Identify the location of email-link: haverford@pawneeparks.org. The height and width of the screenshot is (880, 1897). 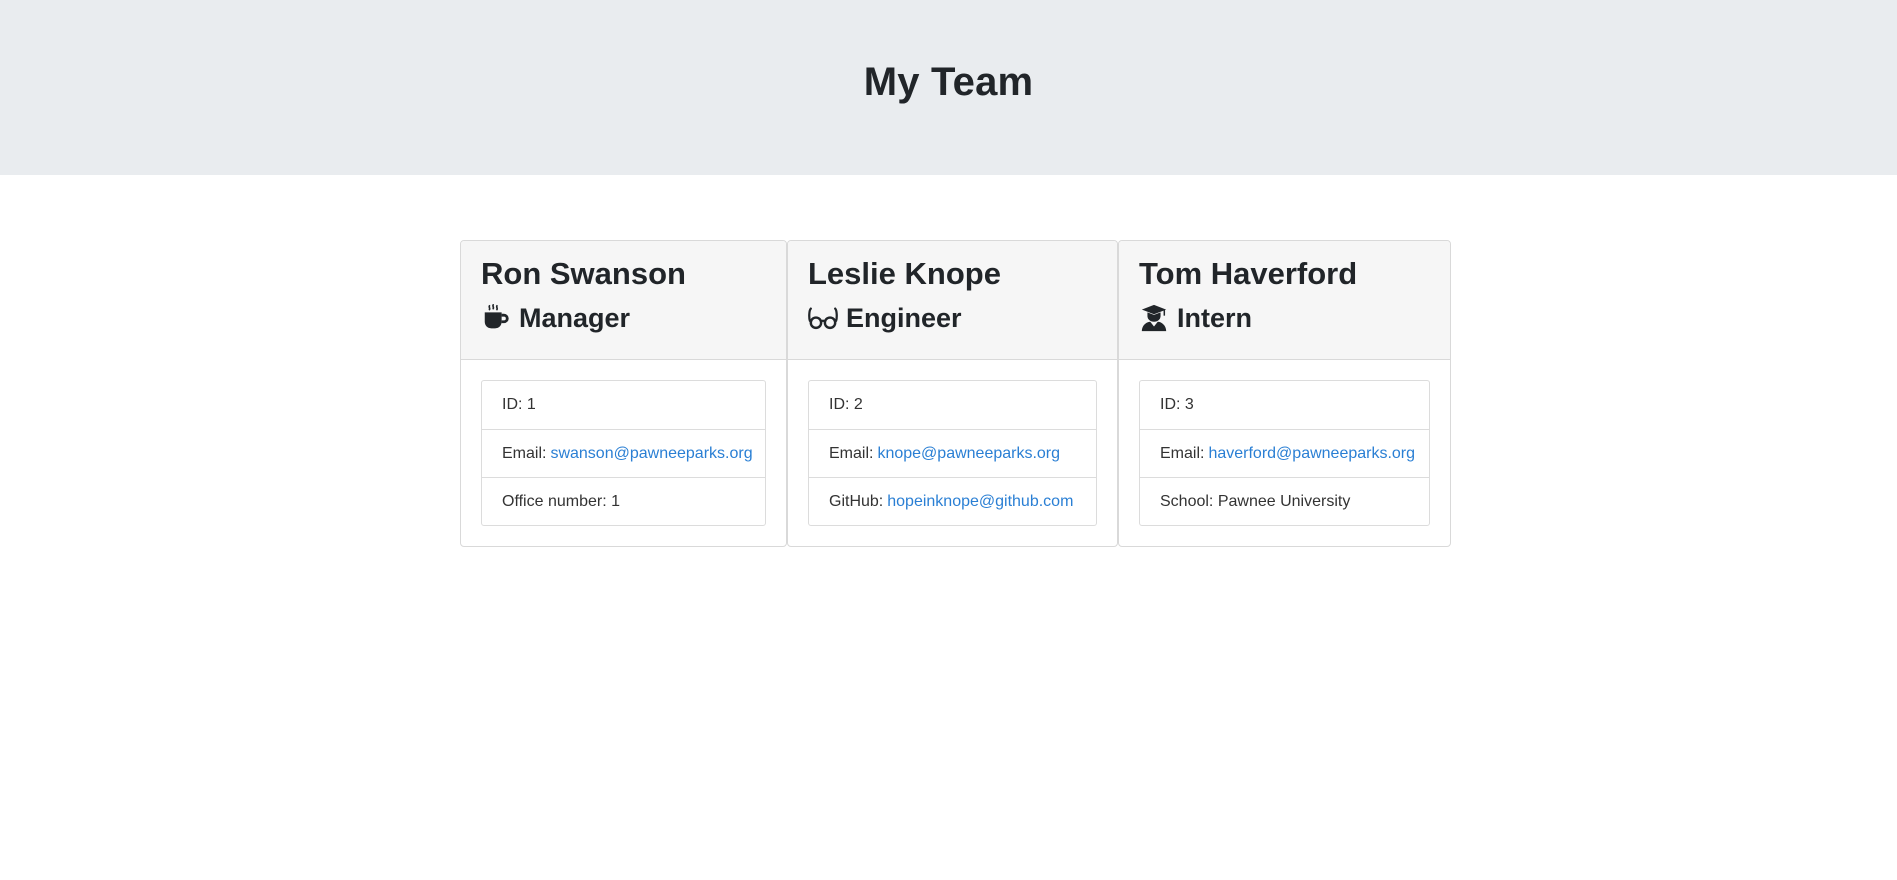
(1311, 454).